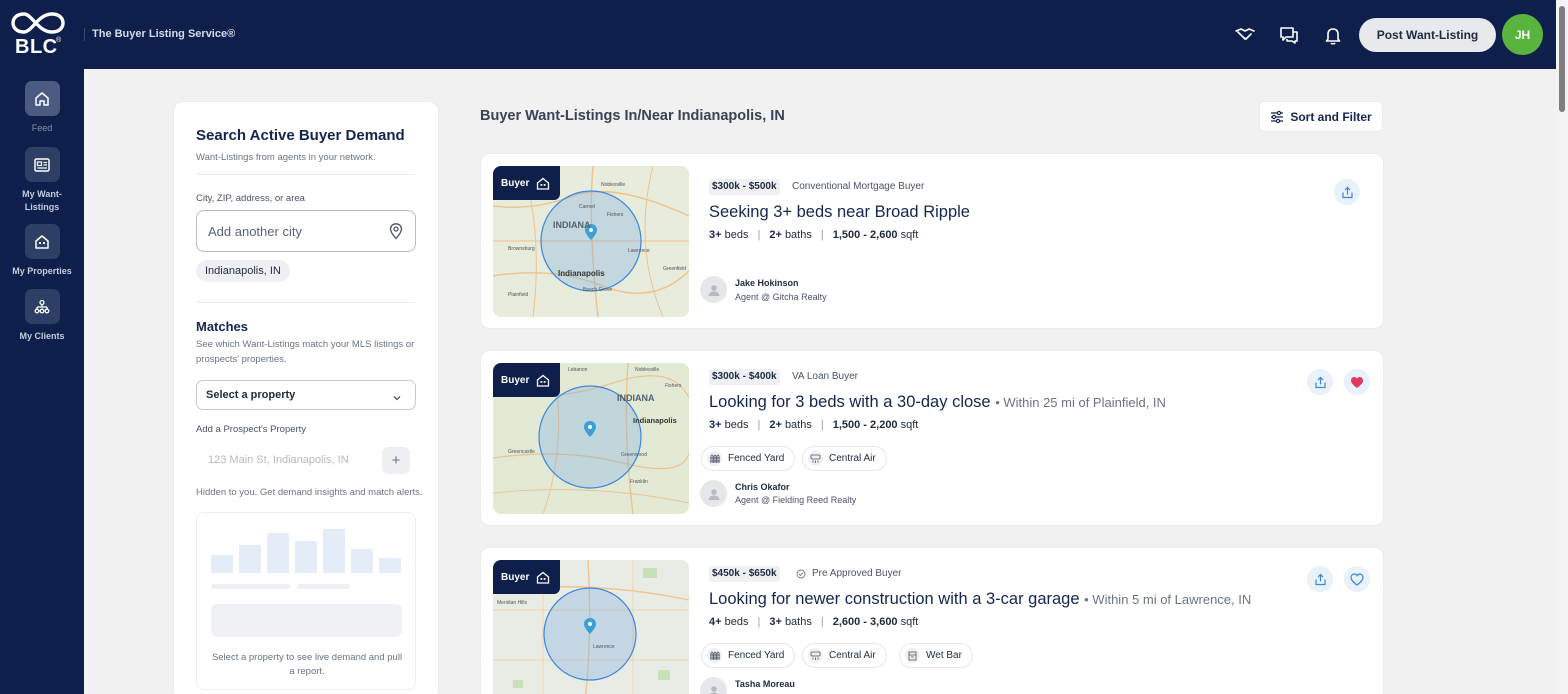  Describe the element at coordinates (1080, 402) in the screenshot. I see `listing-location: • Within 25 mi of Plainfield, IN` at that location.